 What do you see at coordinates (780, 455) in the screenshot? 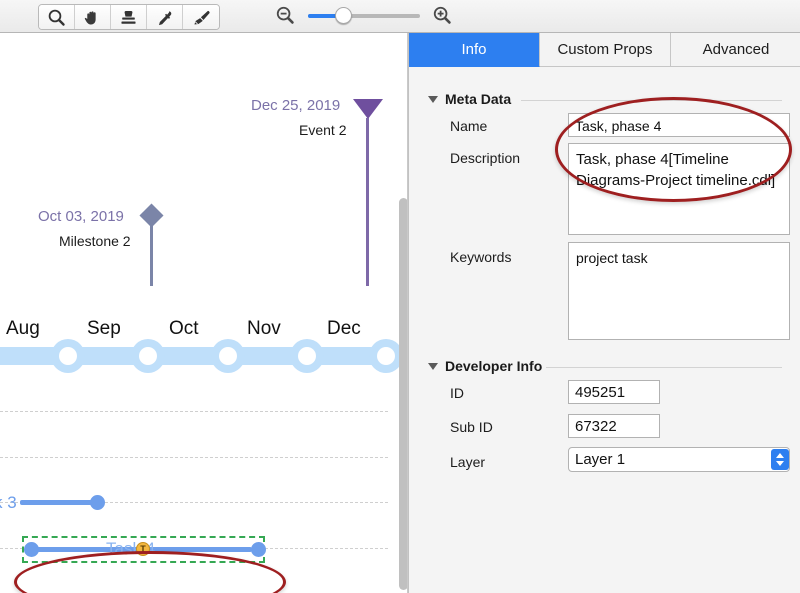
I see `chevron-up-icon` at bounding box center [780, 455].